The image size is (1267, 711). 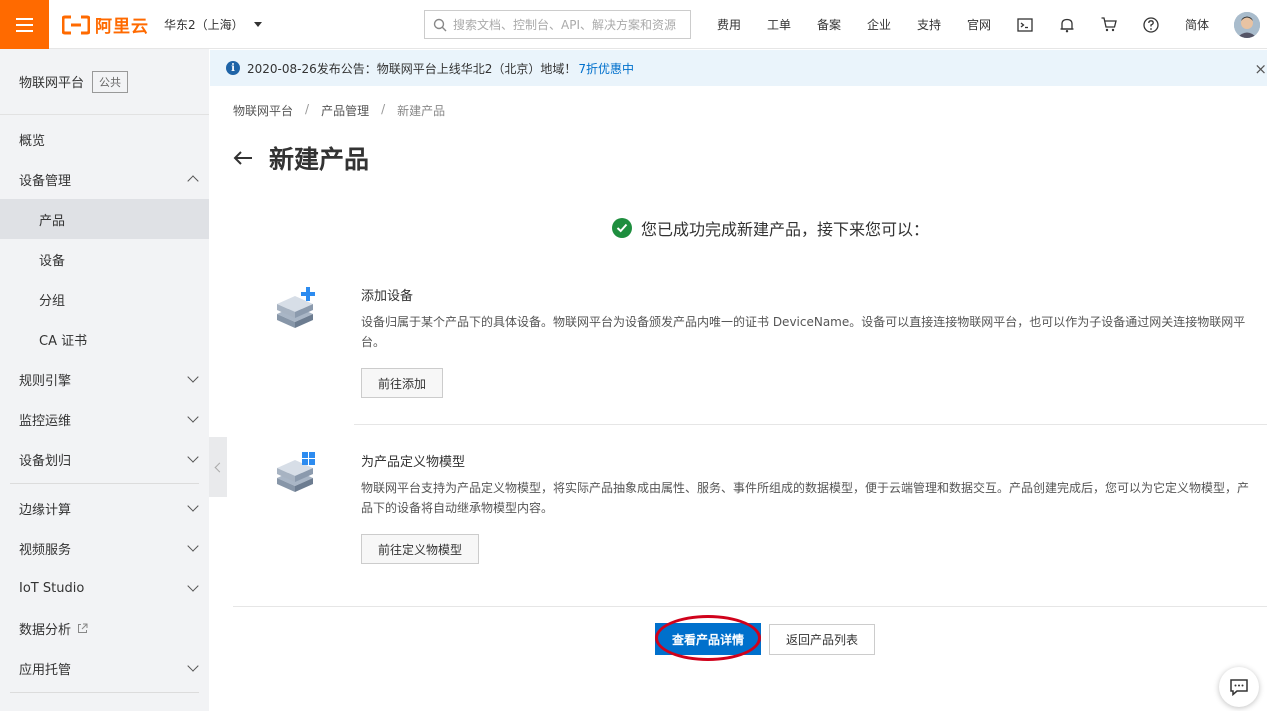 What do you see at coordinates (52, 301) in the screenshot?
I see `sidebar-item-label: 分组` at bounding box center [52, 301].